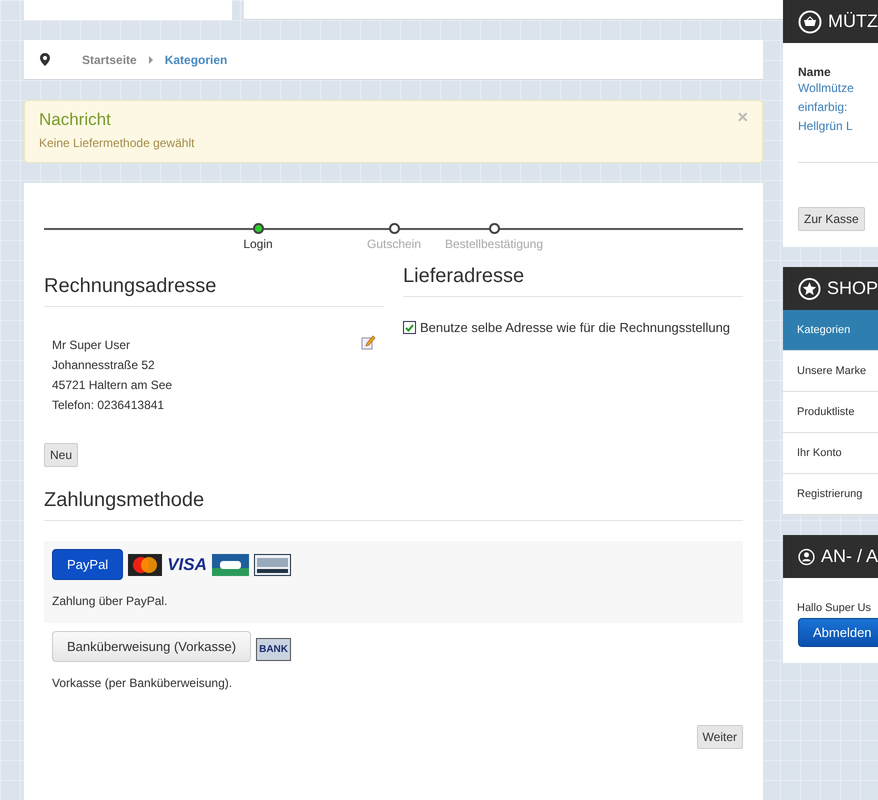  I want to click on bank-logo: BANK, so click(273, 649).